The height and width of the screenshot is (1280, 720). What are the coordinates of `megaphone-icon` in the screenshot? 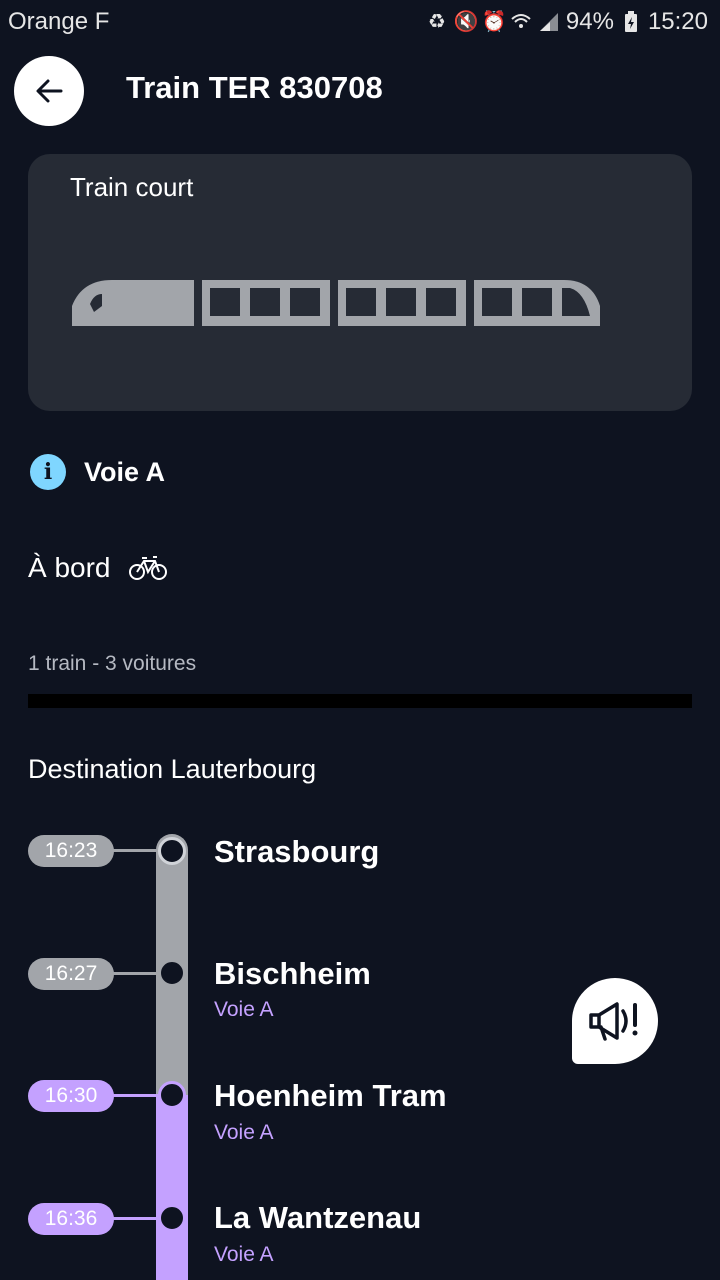 It's located at (613, 1021).